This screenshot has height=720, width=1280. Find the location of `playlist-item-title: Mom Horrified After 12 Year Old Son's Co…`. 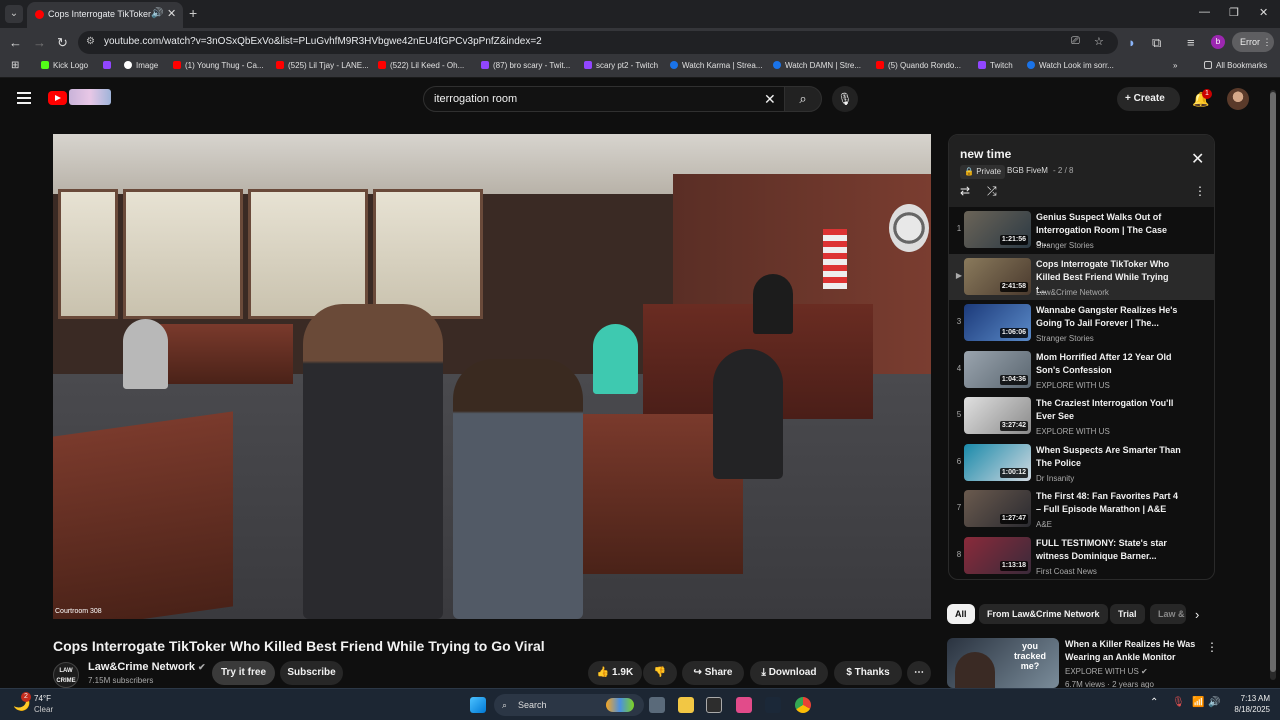

playlist-item-title: Mom Horrified After 12 Year Old Son's Co… is located at coordinates (1108, 364).